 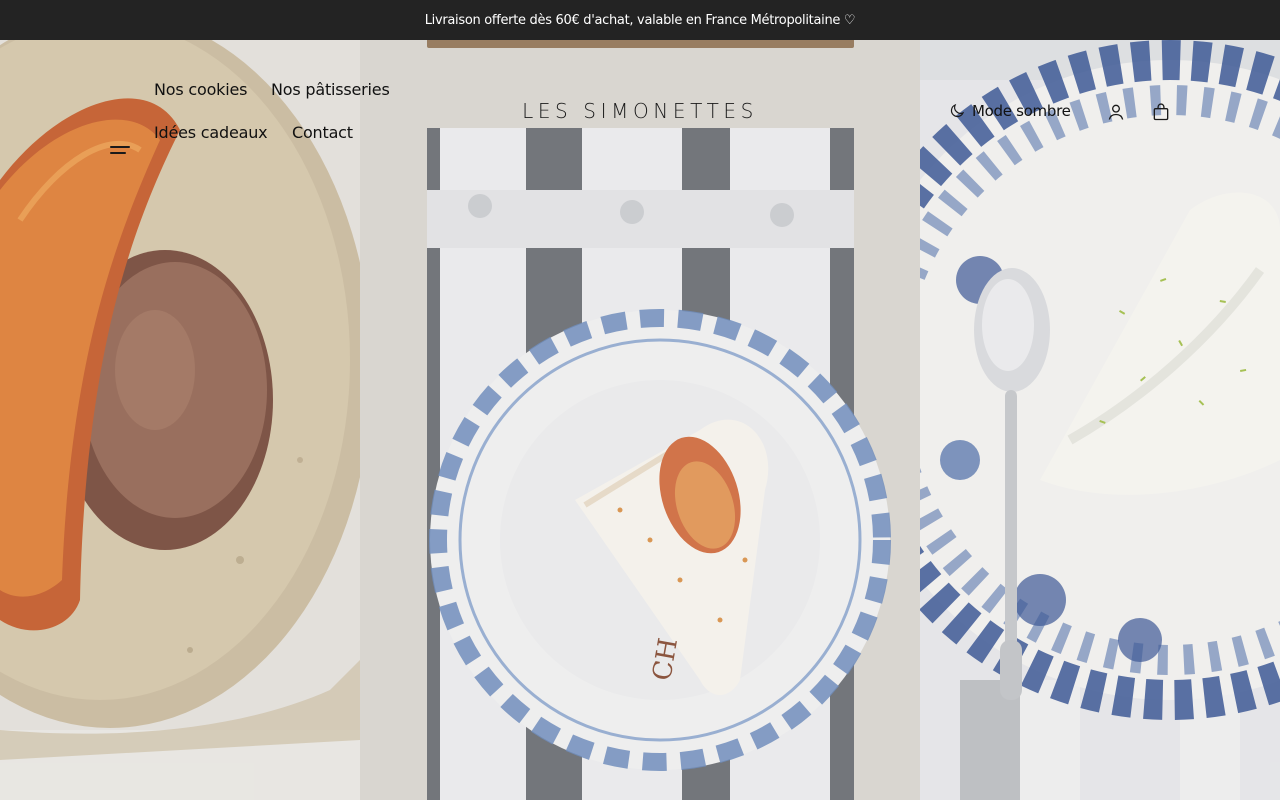 What do you see at coordinates (120, 152) in the screenshot?
I see `hamburger-menu-icon` at bounding box center [120, 152].